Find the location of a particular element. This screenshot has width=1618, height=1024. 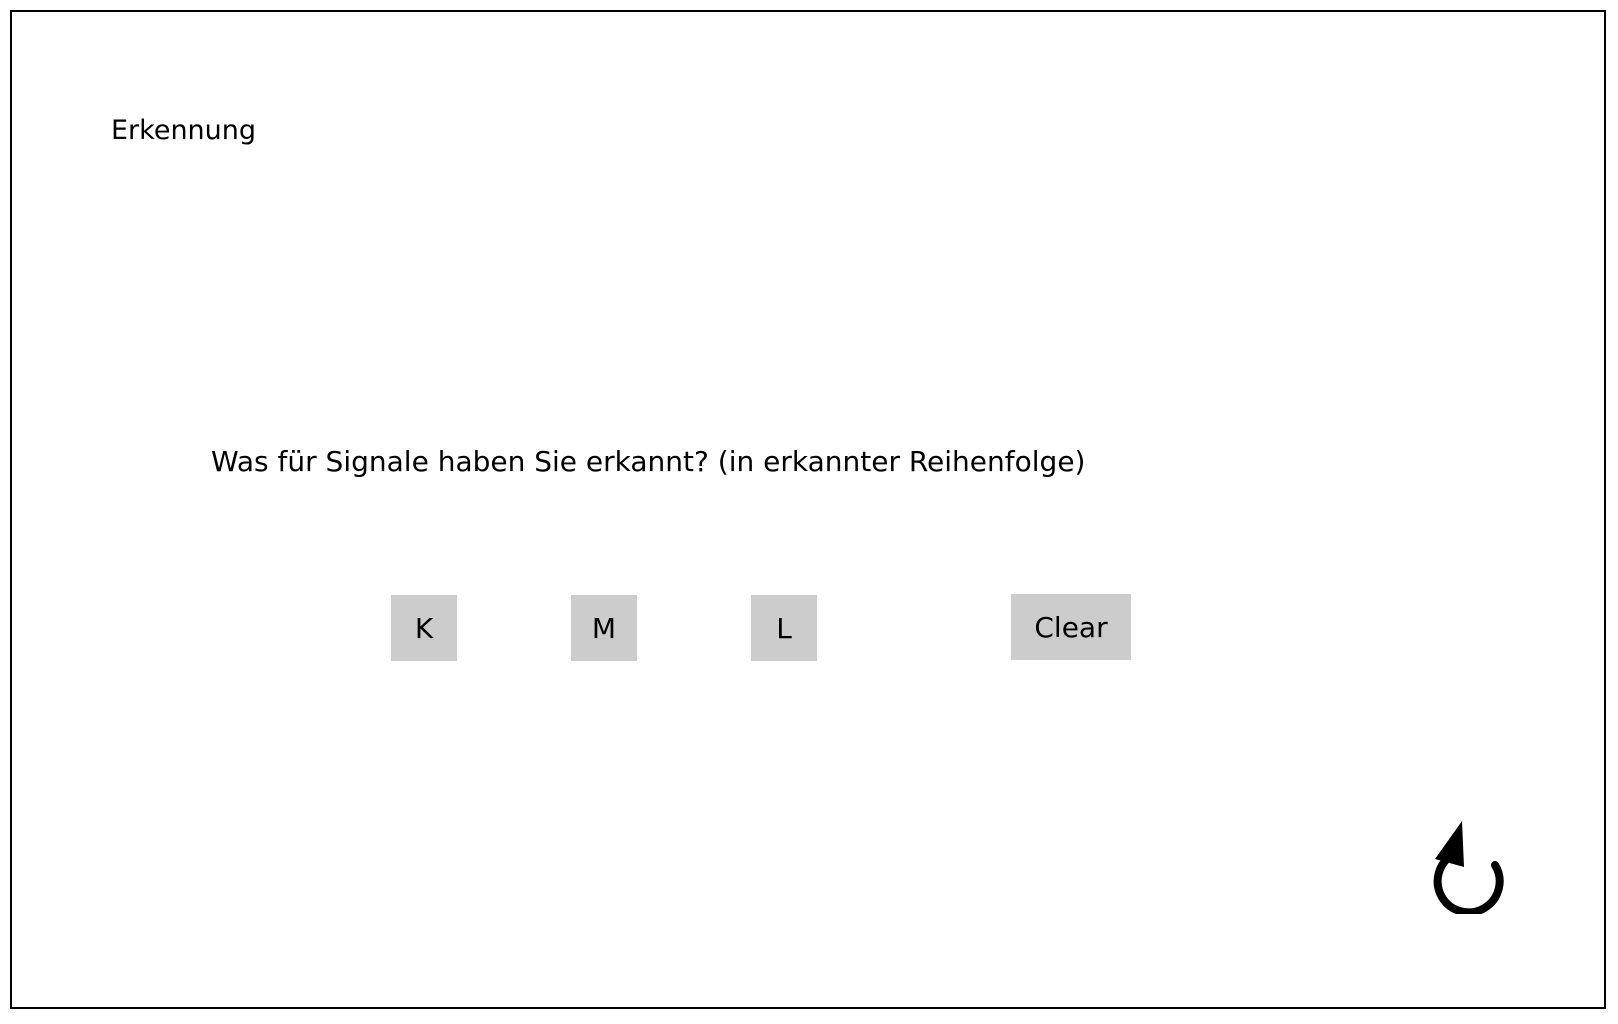

undo-icon is located at coordinates (1466, 867).